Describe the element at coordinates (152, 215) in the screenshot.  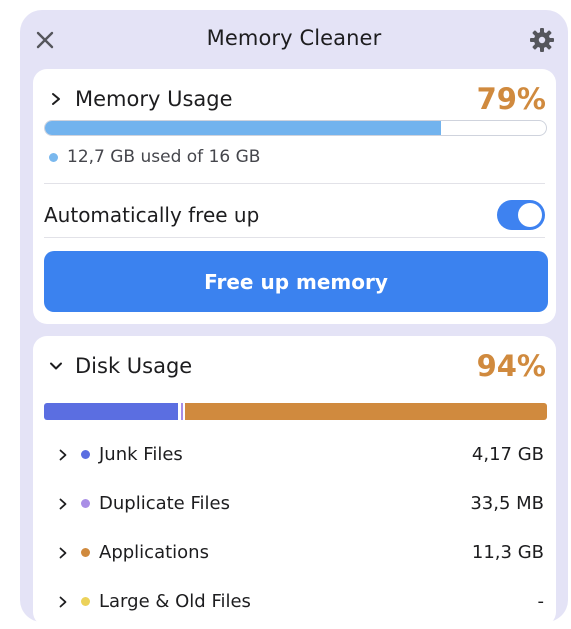
I see `auto-free-label: Automatically free up` at that location.